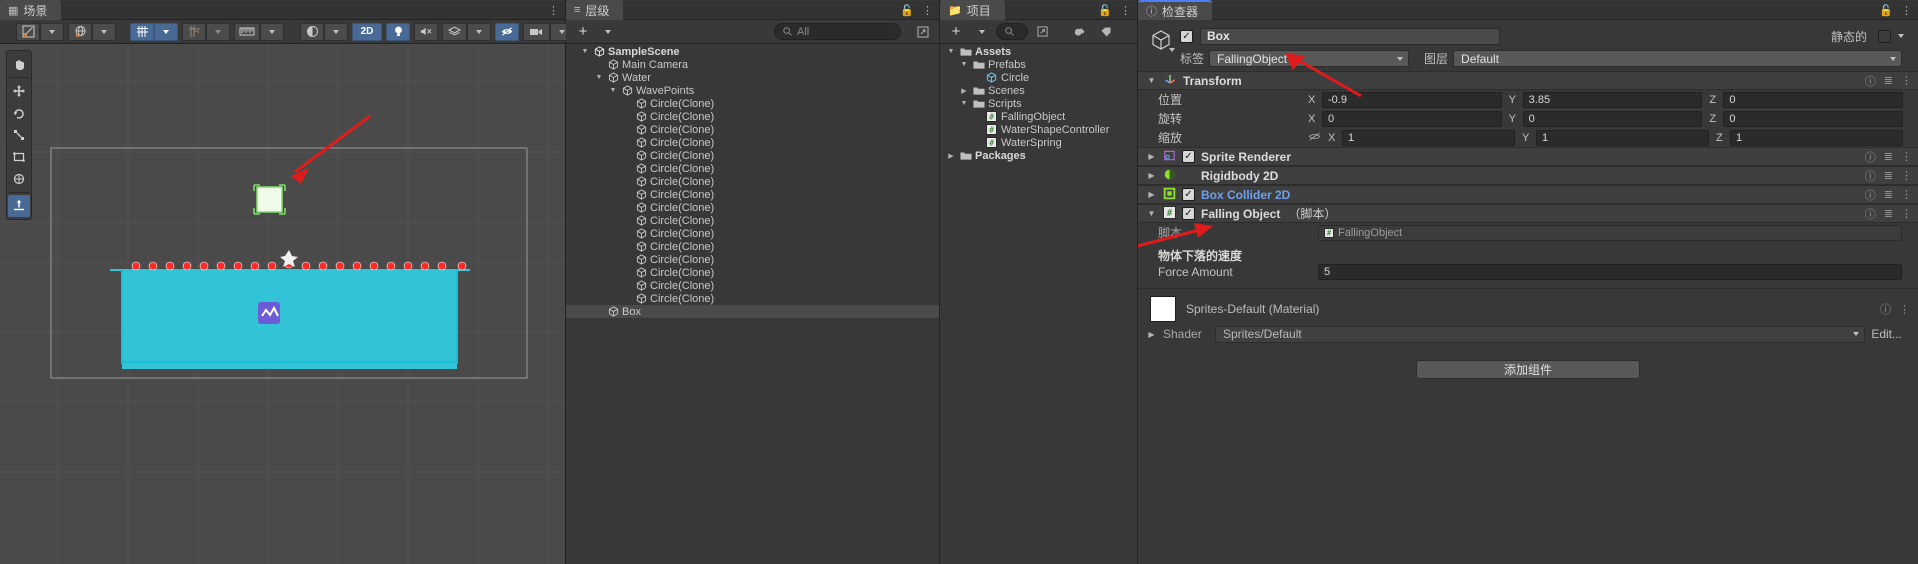 The image size is (1918, 564). What do you see at coordinates (1012, 31) in the screenshot?
I see `project-search-input` at bounding box center [1012, 31].